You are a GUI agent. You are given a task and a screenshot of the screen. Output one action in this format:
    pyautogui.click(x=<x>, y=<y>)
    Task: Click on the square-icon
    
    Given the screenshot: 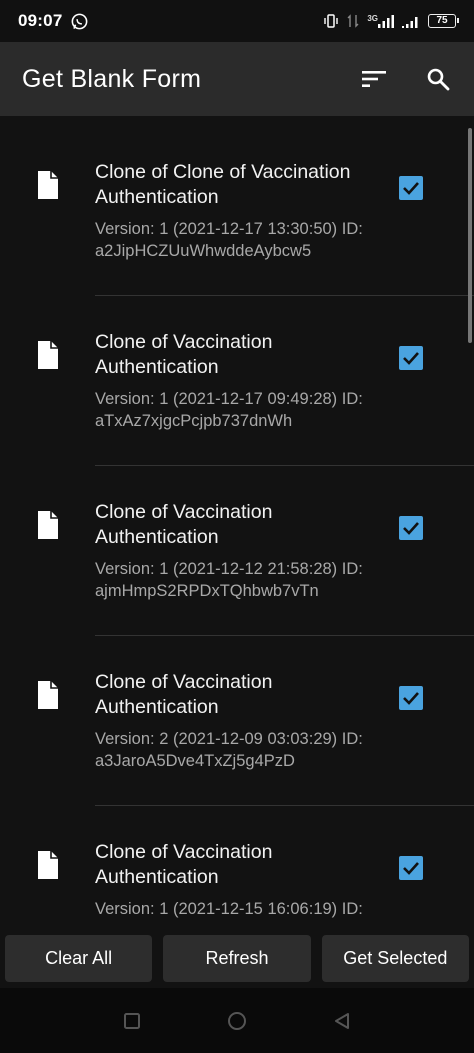 What is the action you would take?
    pyautogui.click(x=132, y=1020)
    